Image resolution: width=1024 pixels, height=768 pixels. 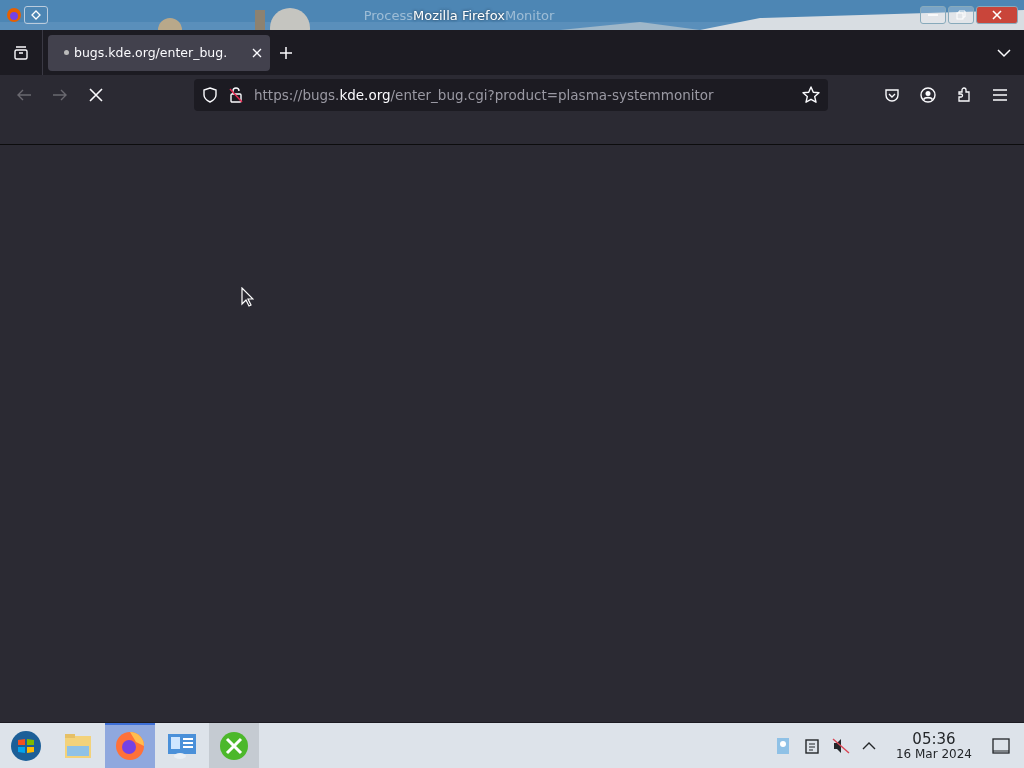 I want to click on insecure-lock-icon, so click(x=236, y=95).